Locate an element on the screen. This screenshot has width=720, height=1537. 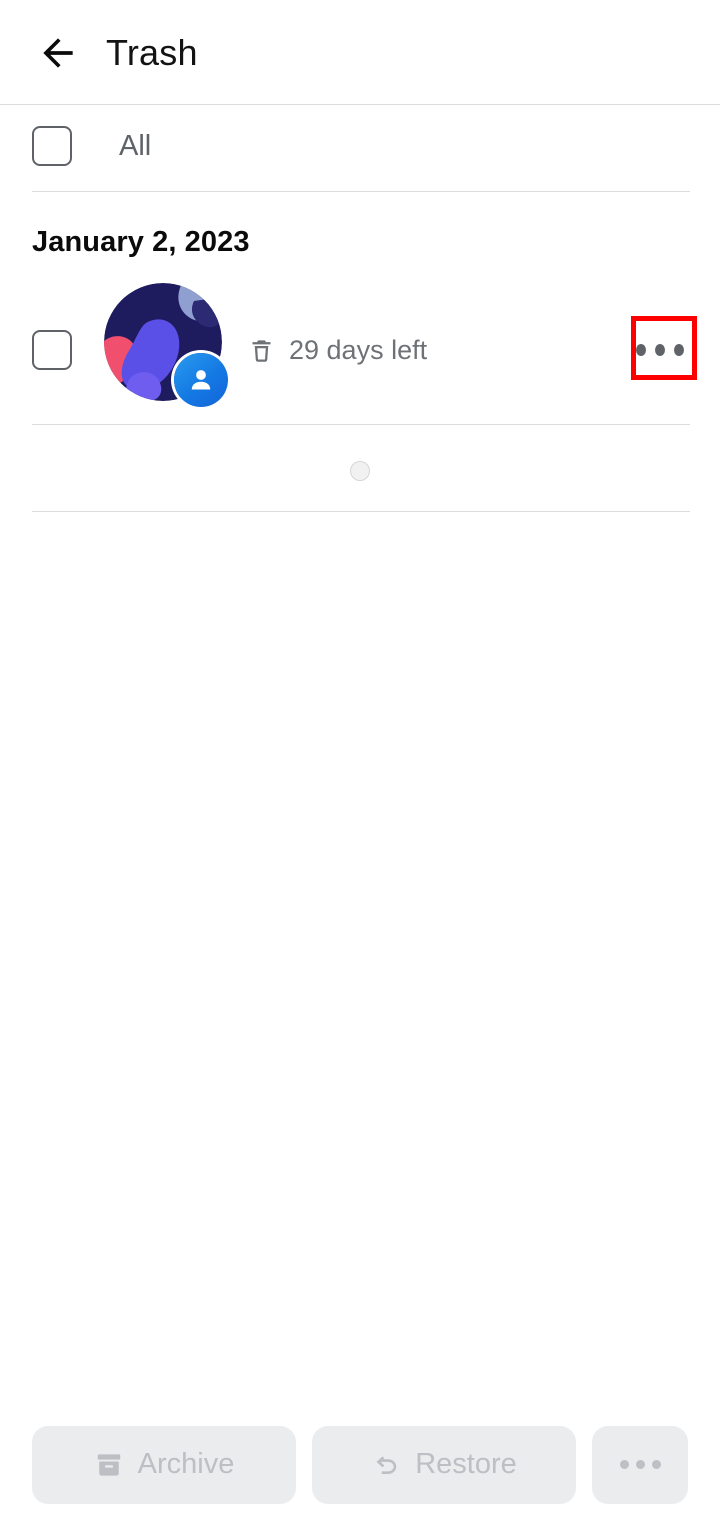
select-all-row: All is located at coordinates (360, 146).